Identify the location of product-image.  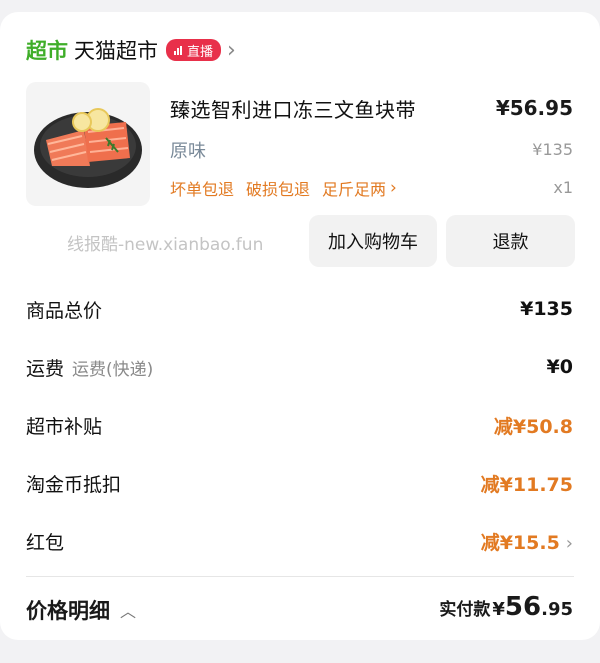
(88, 144).